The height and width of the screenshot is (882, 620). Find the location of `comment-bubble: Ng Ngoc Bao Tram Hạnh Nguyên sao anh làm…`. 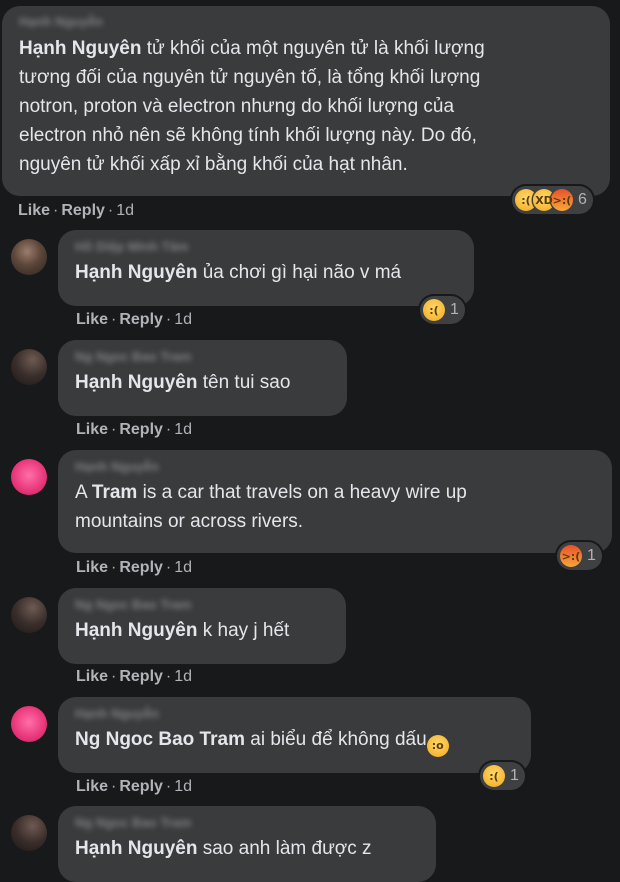

comment-bubble: Ng Ngoc Bao Tram Hạnh Nguyên sao anh làm… is located at coordinates (247, 844).